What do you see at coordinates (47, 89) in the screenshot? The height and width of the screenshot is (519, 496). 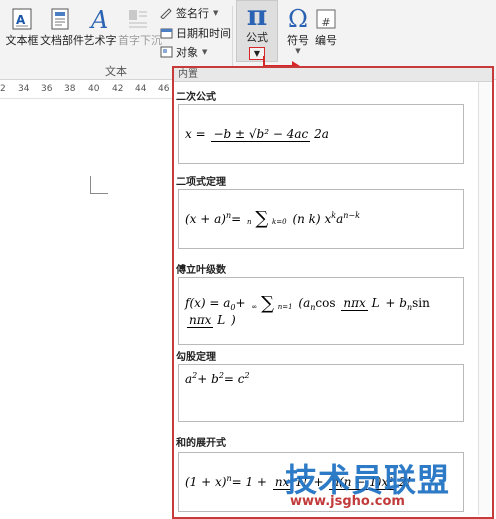 I see `ruler-tick: 36` at bounding box center [47, 89].